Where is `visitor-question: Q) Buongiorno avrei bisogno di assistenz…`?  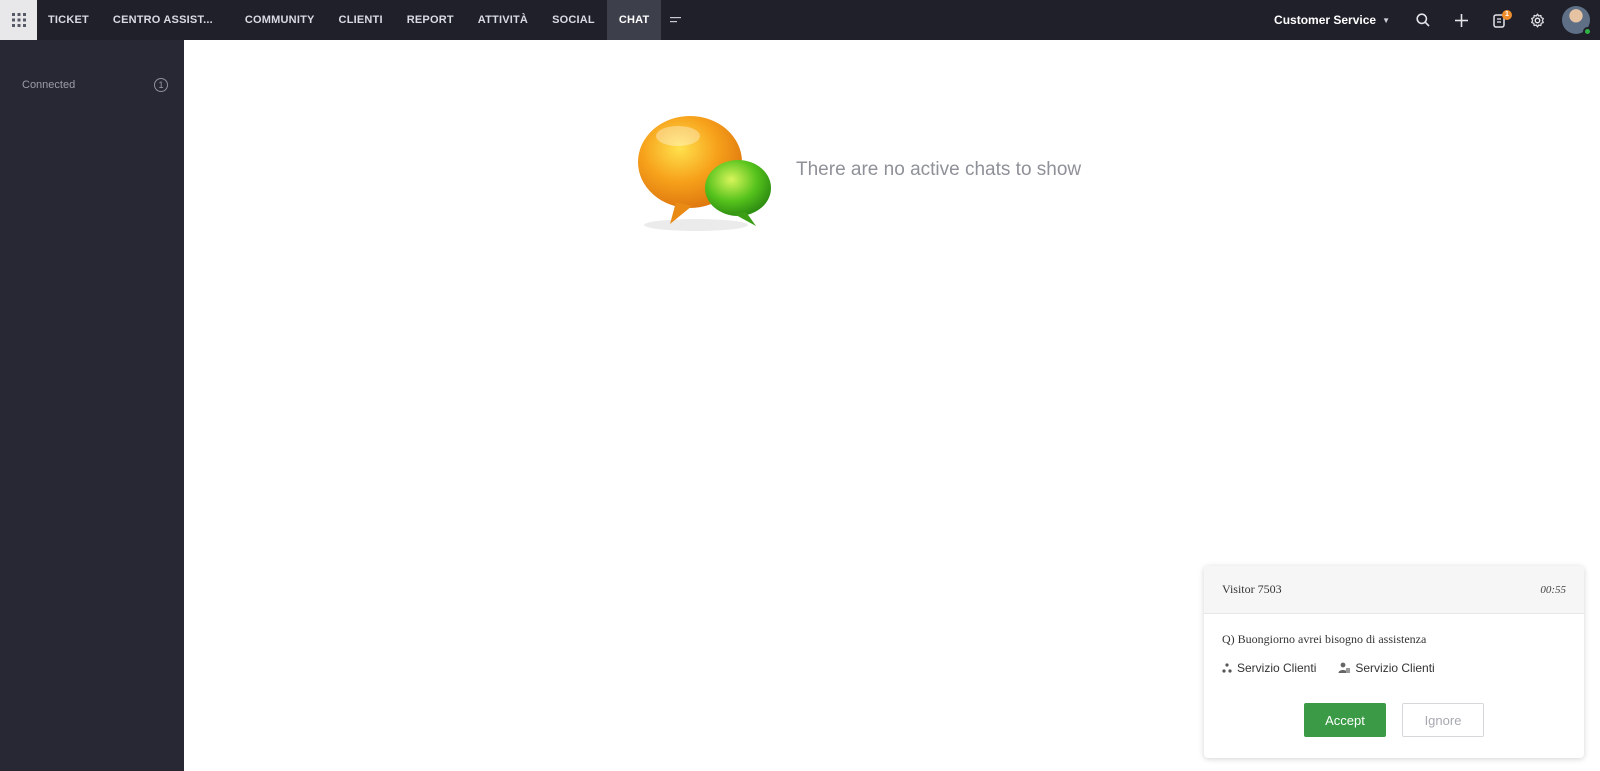 visitor-question: Q) Buongiorno avrei bisogno di assistenz… is located at coordinates (1324, 639).